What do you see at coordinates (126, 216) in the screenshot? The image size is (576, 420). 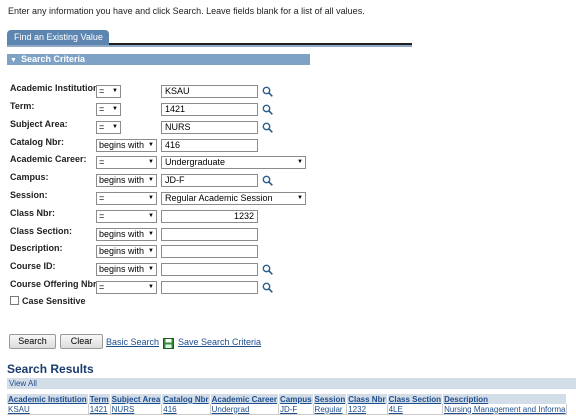 I see `class-nbr-operator-select: = ▼` at bounding box center [126, 216].